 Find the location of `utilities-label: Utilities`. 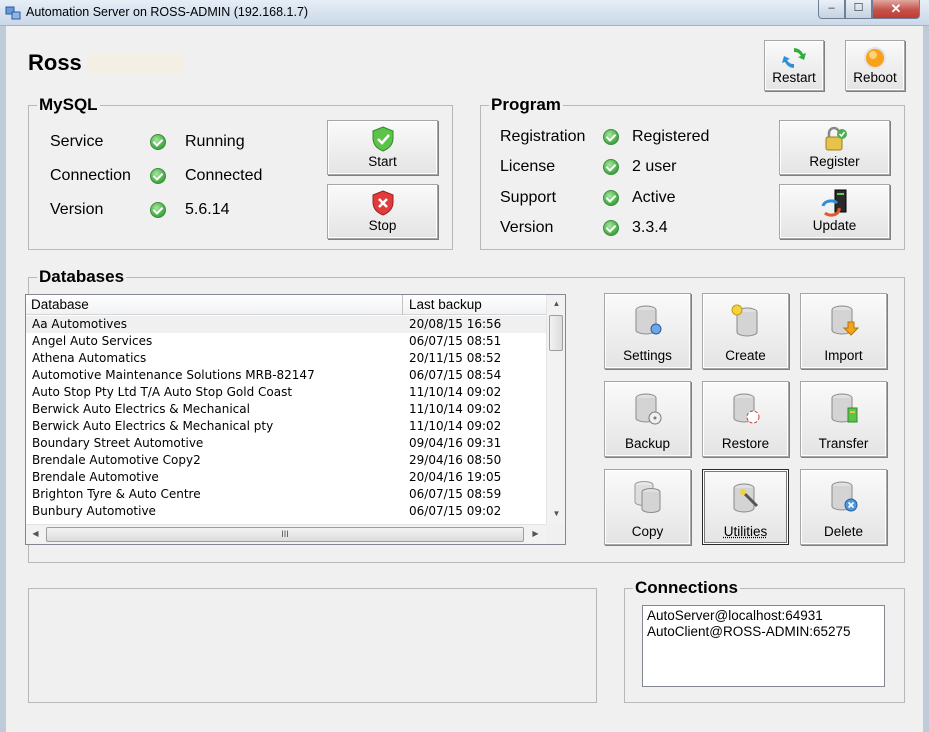

utilities-label: Utilities is located at coordinates (745, 531).